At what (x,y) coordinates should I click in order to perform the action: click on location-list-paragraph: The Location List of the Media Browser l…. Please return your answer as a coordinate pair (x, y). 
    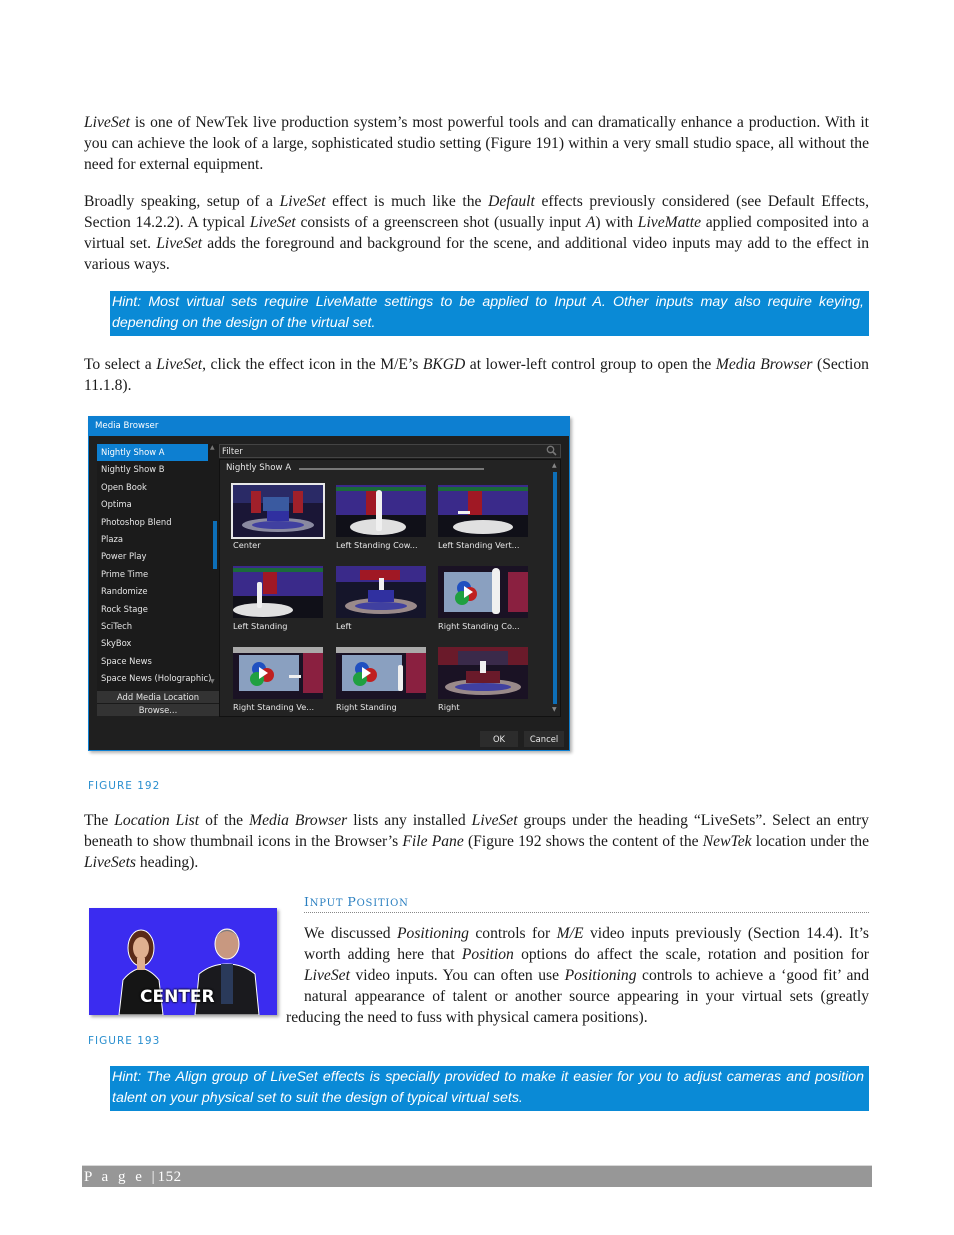
    Looking at the image, I should click on (476, 841).